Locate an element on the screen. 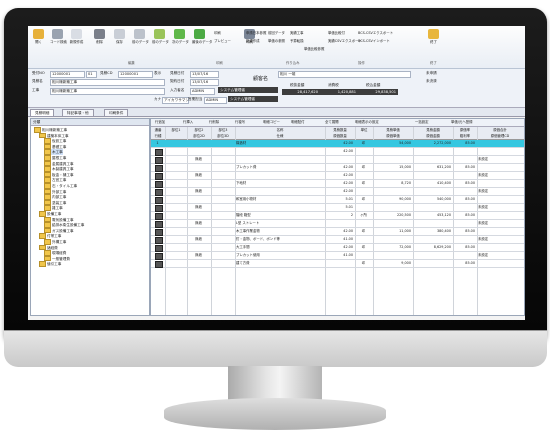 Image resolution: width=550 pixels, height=444 pixels. ribbon-small-item: BCS-CSVエクスポート is located at coordinates (375, 32).